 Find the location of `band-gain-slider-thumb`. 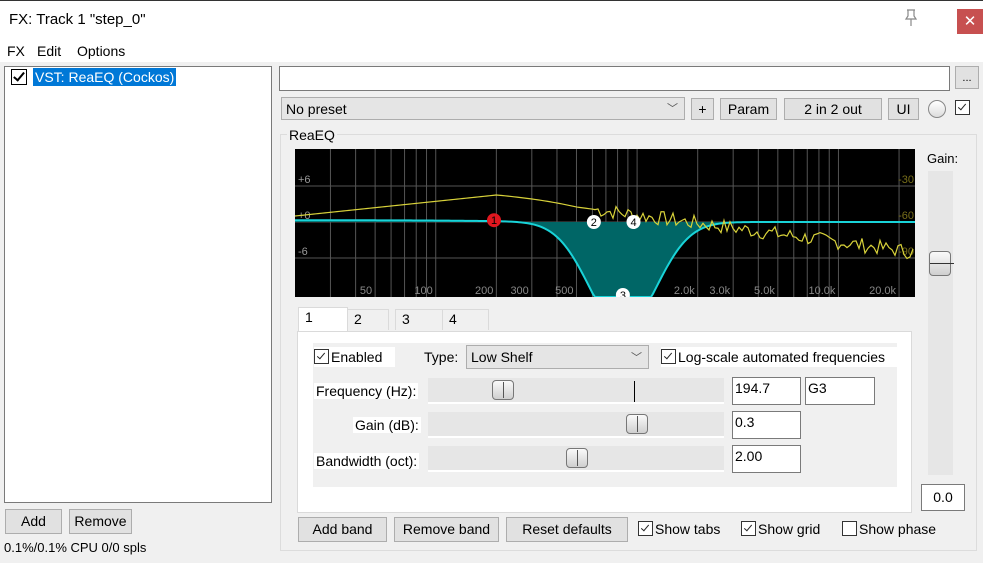

band-gain-slider-thumb is located at coordinates (637, 424).